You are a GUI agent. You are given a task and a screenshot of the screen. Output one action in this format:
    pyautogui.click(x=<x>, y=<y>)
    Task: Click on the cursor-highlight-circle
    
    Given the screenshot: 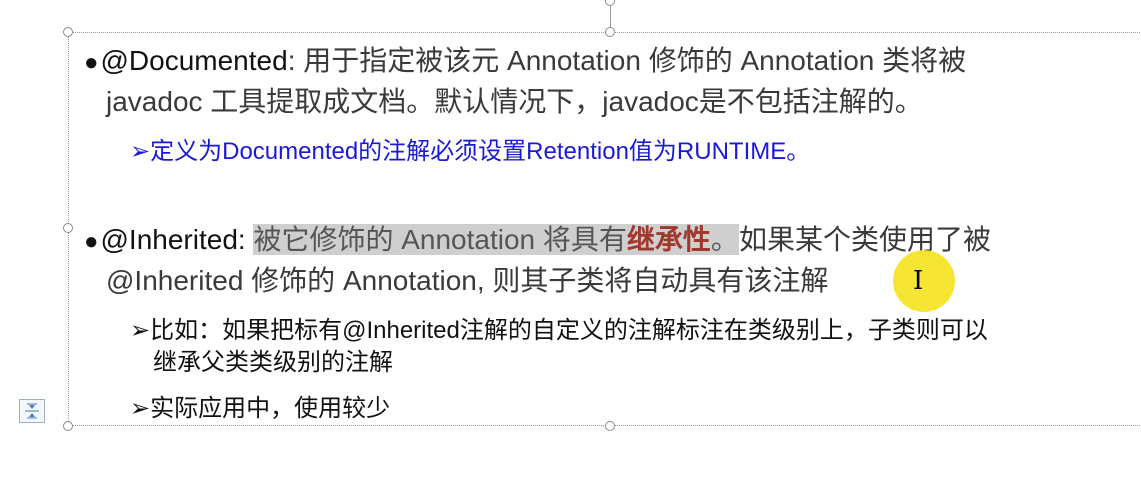 What is the action you would take?
    pyautogui.click(x=924, y=281)
    